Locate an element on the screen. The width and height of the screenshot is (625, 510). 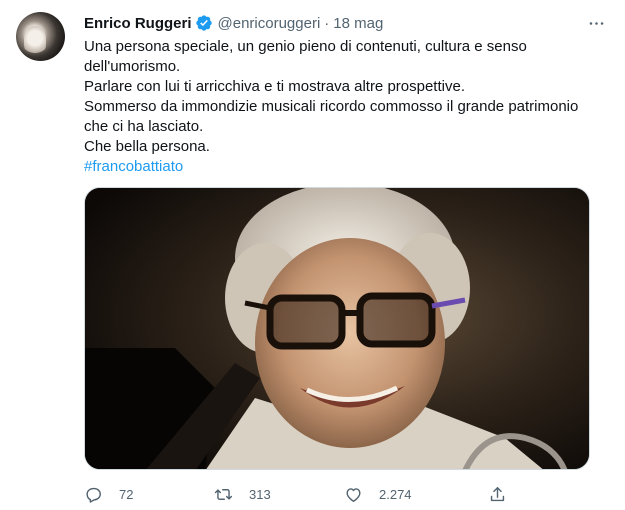
tweet-date: 18 mag is located at coordinates (358, 23).